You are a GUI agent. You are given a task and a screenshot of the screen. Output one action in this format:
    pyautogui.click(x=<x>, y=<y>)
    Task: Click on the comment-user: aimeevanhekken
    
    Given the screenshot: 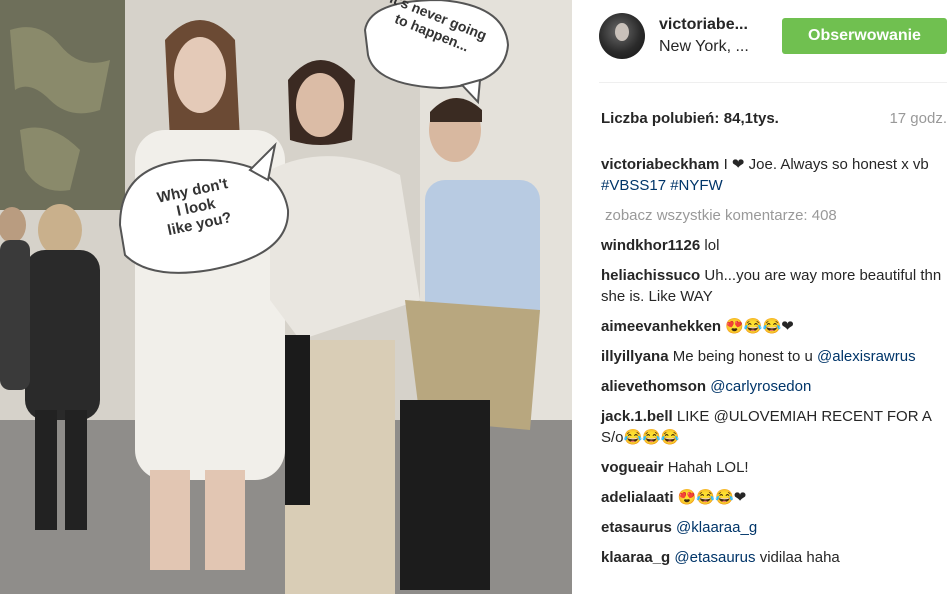 What is the action you would take?
    pyautogui.click(x=661, y=326)
    